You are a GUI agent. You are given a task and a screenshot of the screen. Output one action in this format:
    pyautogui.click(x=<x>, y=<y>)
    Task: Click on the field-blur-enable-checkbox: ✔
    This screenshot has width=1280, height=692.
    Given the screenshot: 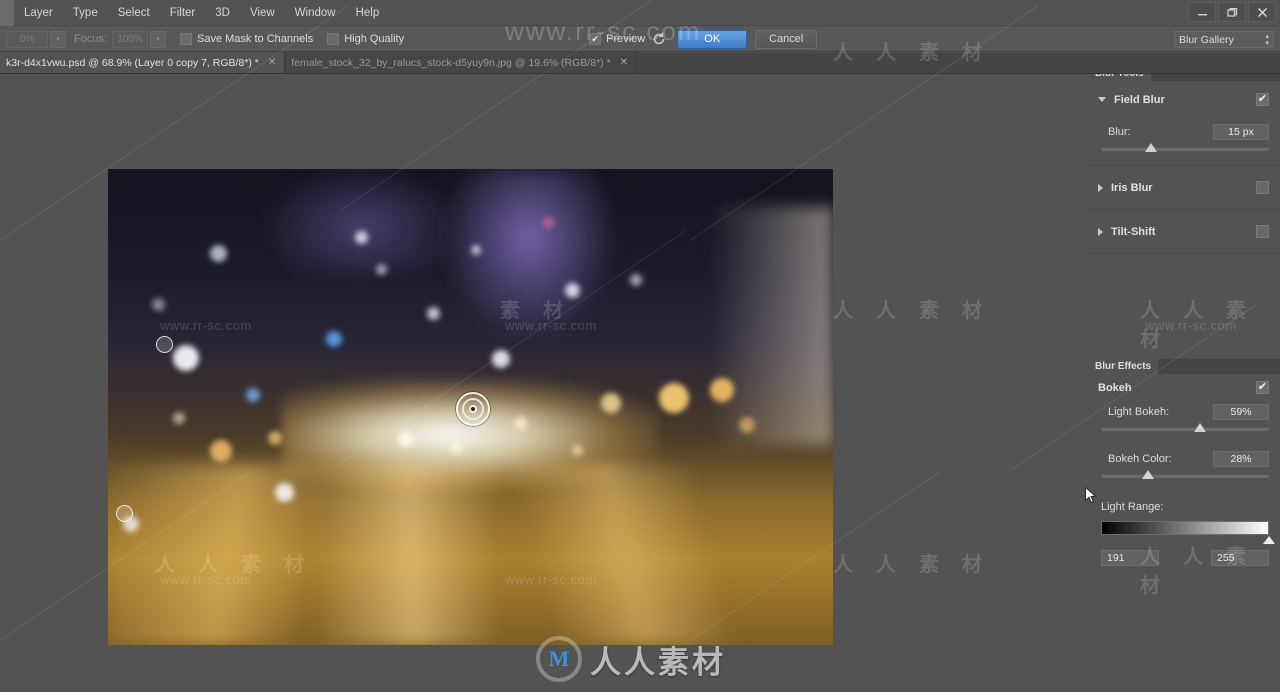 What is the action you would take?
    pyautogui.click(x=1262, y=99)
    